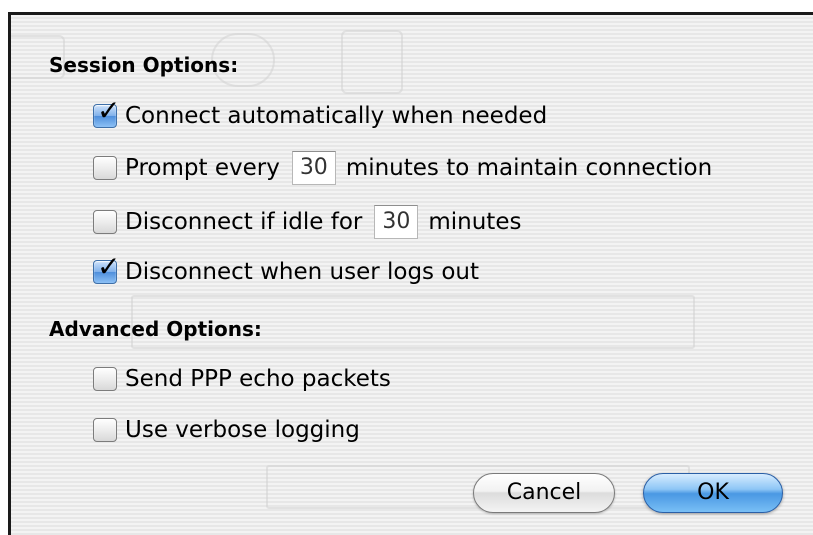 The height and width of the screenshot is (535, 813). Describe the element at coordinates (244, 222) in the screenshot. I see `disconnect-idle-label: Disconnect if idle for` at that location.